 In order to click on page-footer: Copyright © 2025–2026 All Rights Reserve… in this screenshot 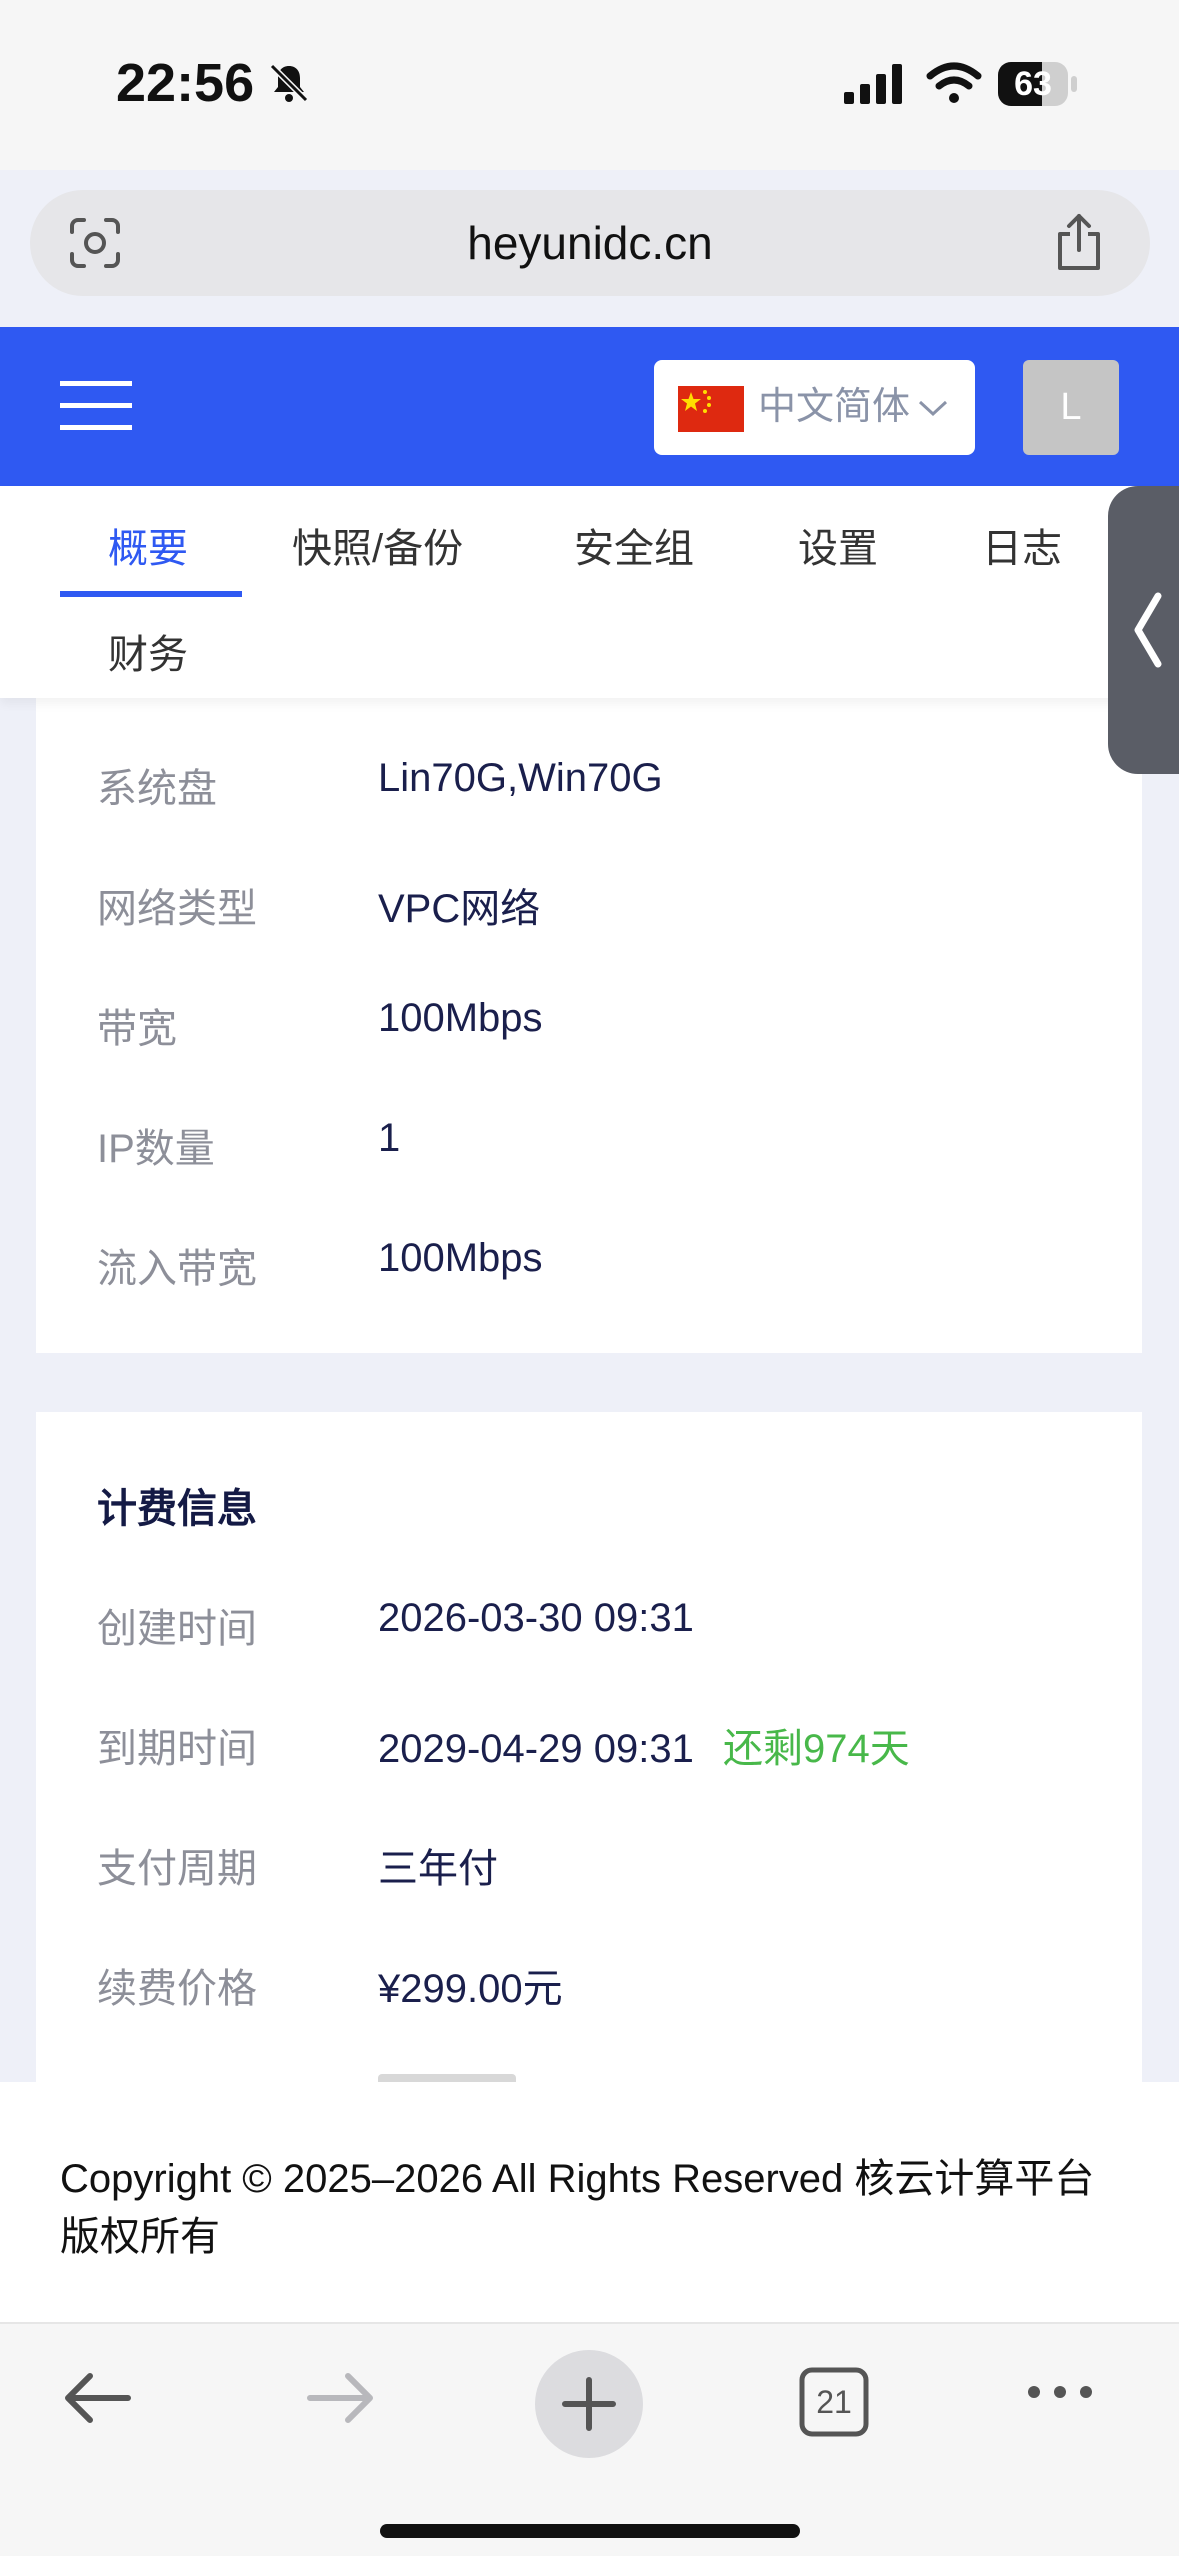, I will do `click(589, 2203)`.